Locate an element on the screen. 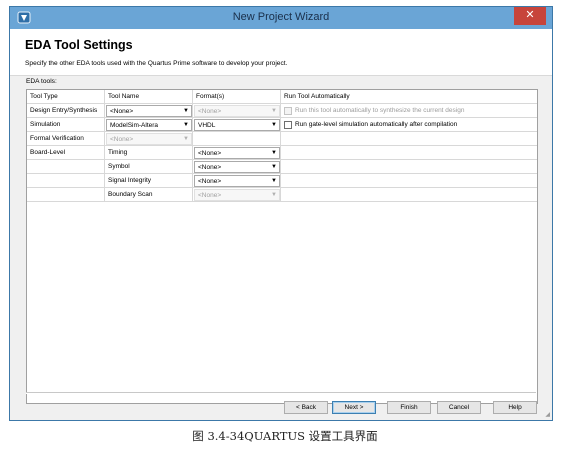  format-cell: VHDL ▼ is located at coordinates (237, 125).